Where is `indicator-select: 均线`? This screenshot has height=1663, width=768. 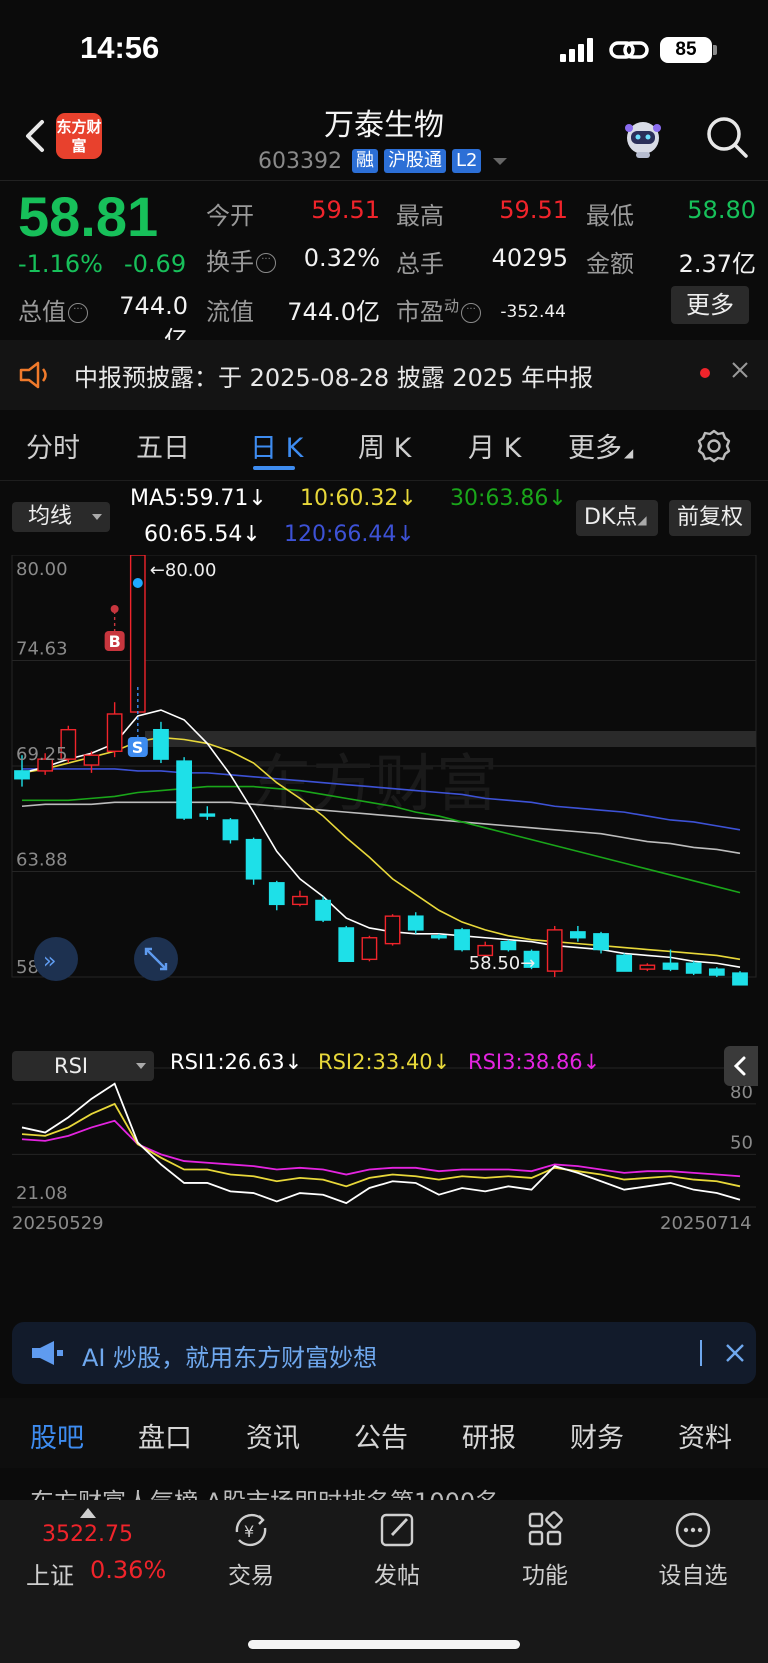 indicator-select: 均线 is located at coordinates (61, 517).